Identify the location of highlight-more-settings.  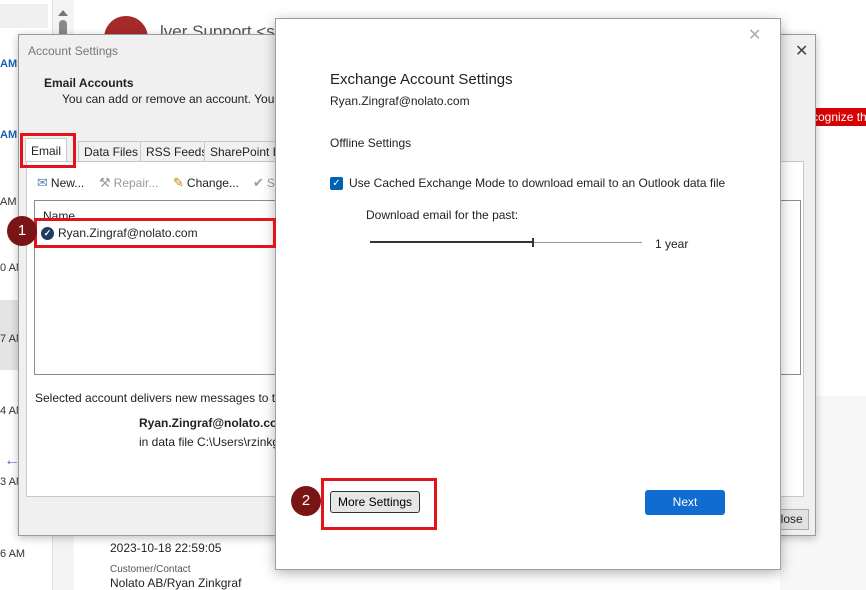
(379, 504).